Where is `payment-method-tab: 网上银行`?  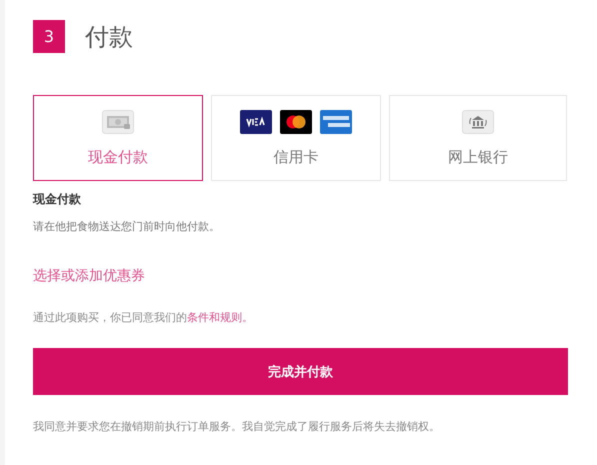
payment-method-tab: 网上银行 is located at coordinates (478, 138).